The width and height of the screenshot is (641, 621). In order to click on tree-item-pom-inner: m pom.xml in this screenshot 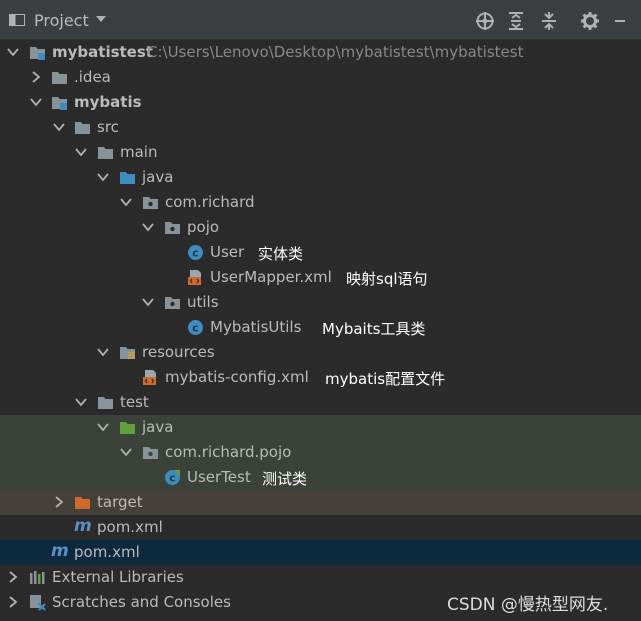, I will do `click(320, 527)`.